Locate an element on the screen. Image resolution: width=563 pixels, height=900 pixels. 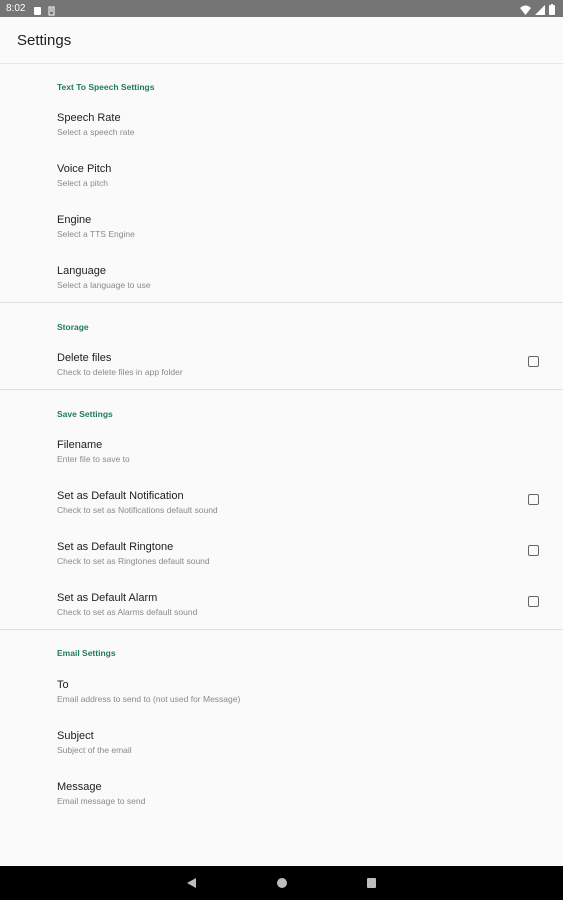
pref-language: Language Select a language to use is located at coordinates (281, 290).